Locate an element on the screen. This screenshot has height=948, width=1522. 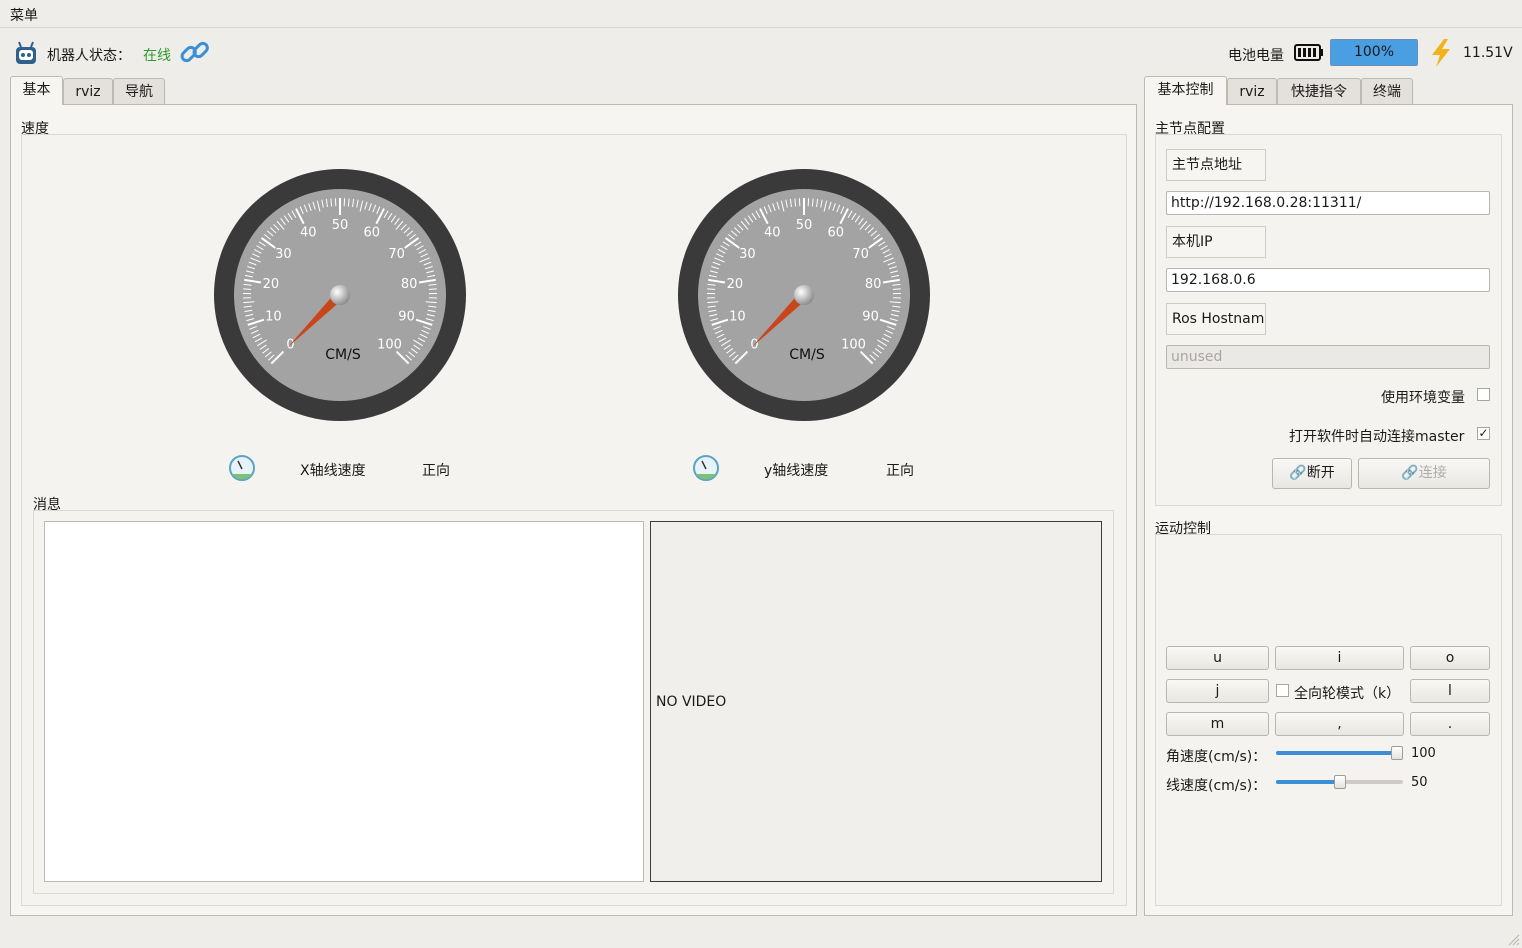
tab-quick-commands: 快捷指令 is located at coordinates (1319, 91).